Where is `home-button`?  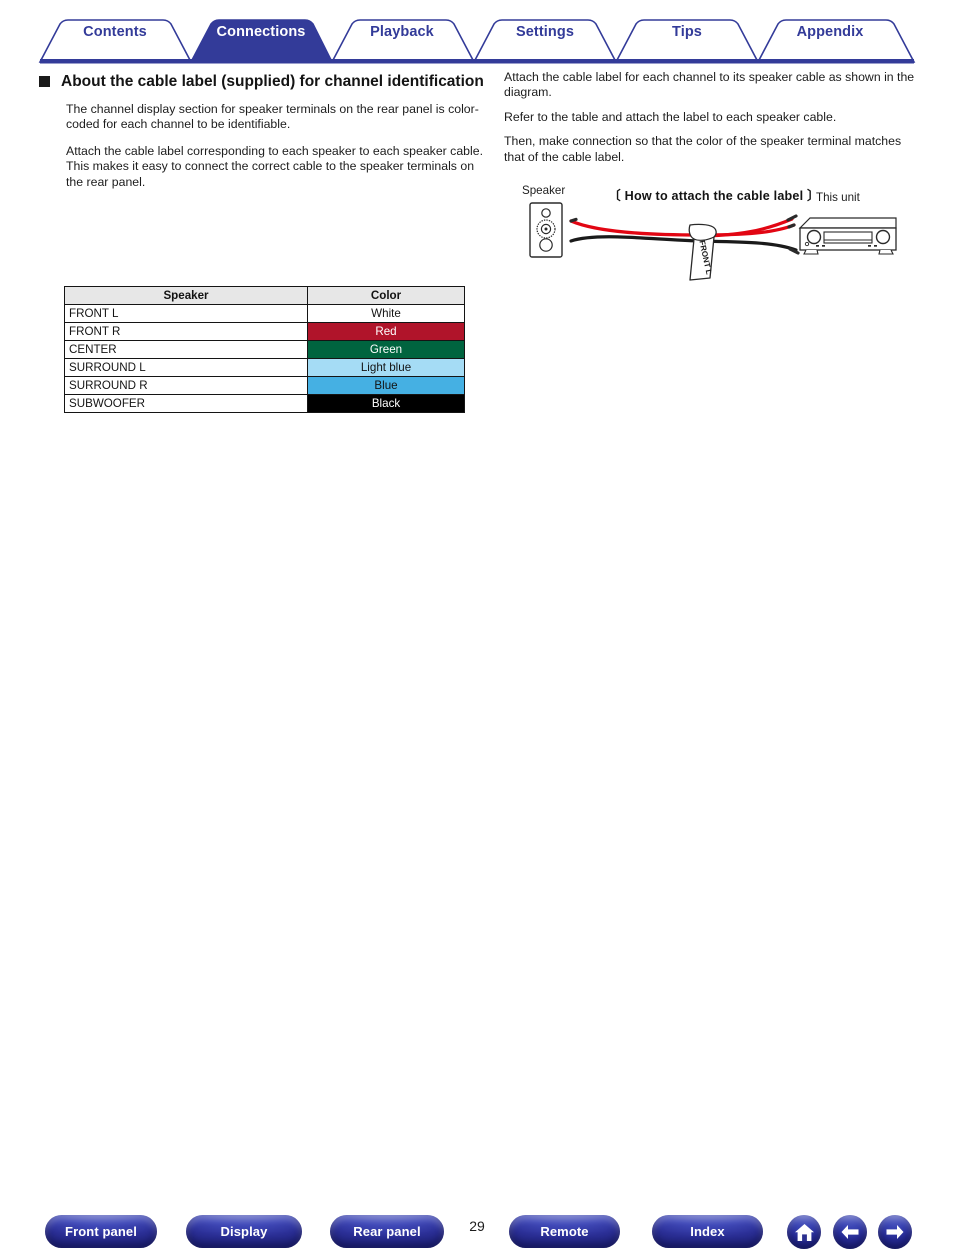
home-button is located at coordinates (804, 1232).